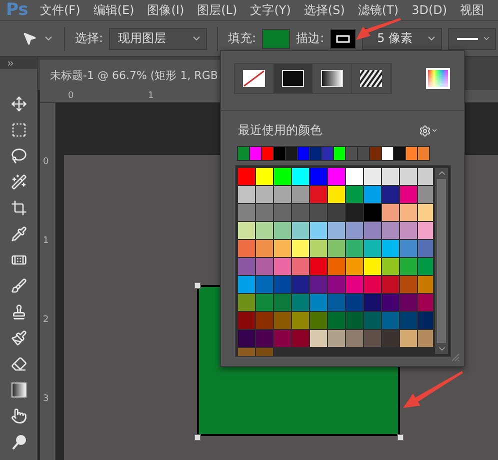  Describe the element at coordinates (402, 39) in the screenshot. I see `stroke-width-dropdown: 5 像素` at that location.